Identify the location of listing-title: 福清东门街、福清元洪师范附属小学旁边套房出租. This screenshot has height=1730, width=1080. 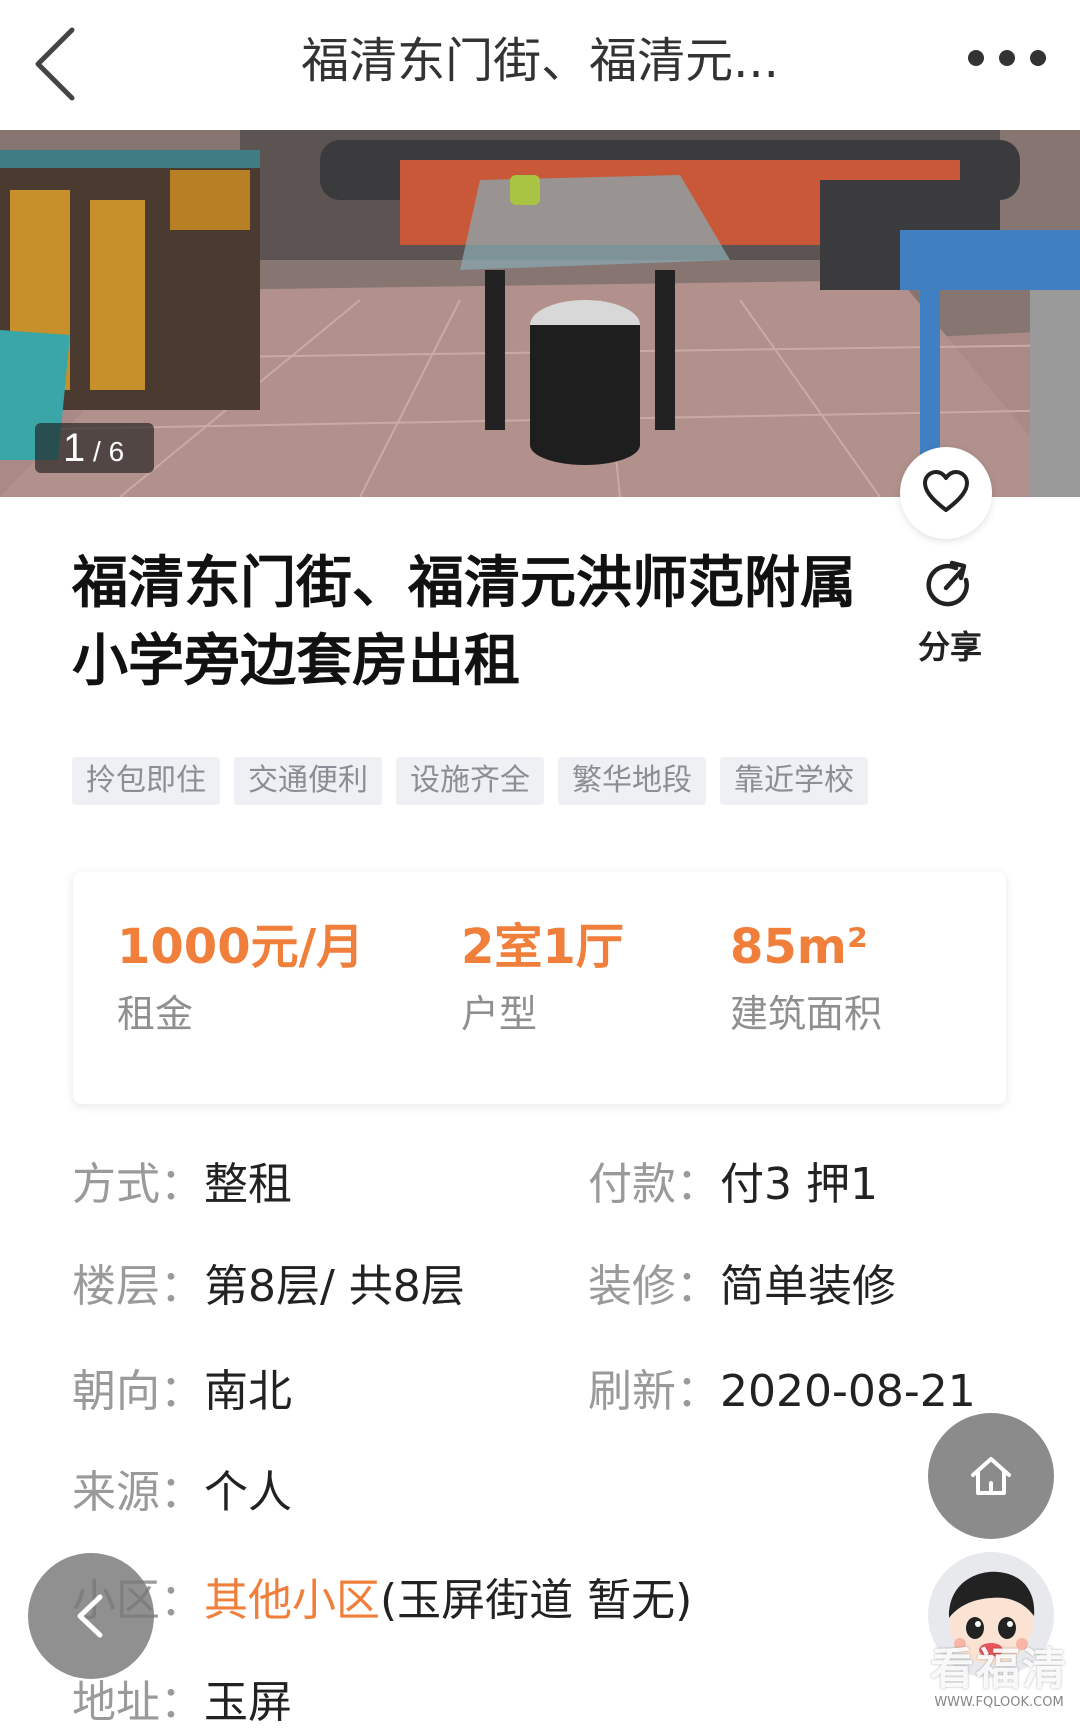
(464, 622).